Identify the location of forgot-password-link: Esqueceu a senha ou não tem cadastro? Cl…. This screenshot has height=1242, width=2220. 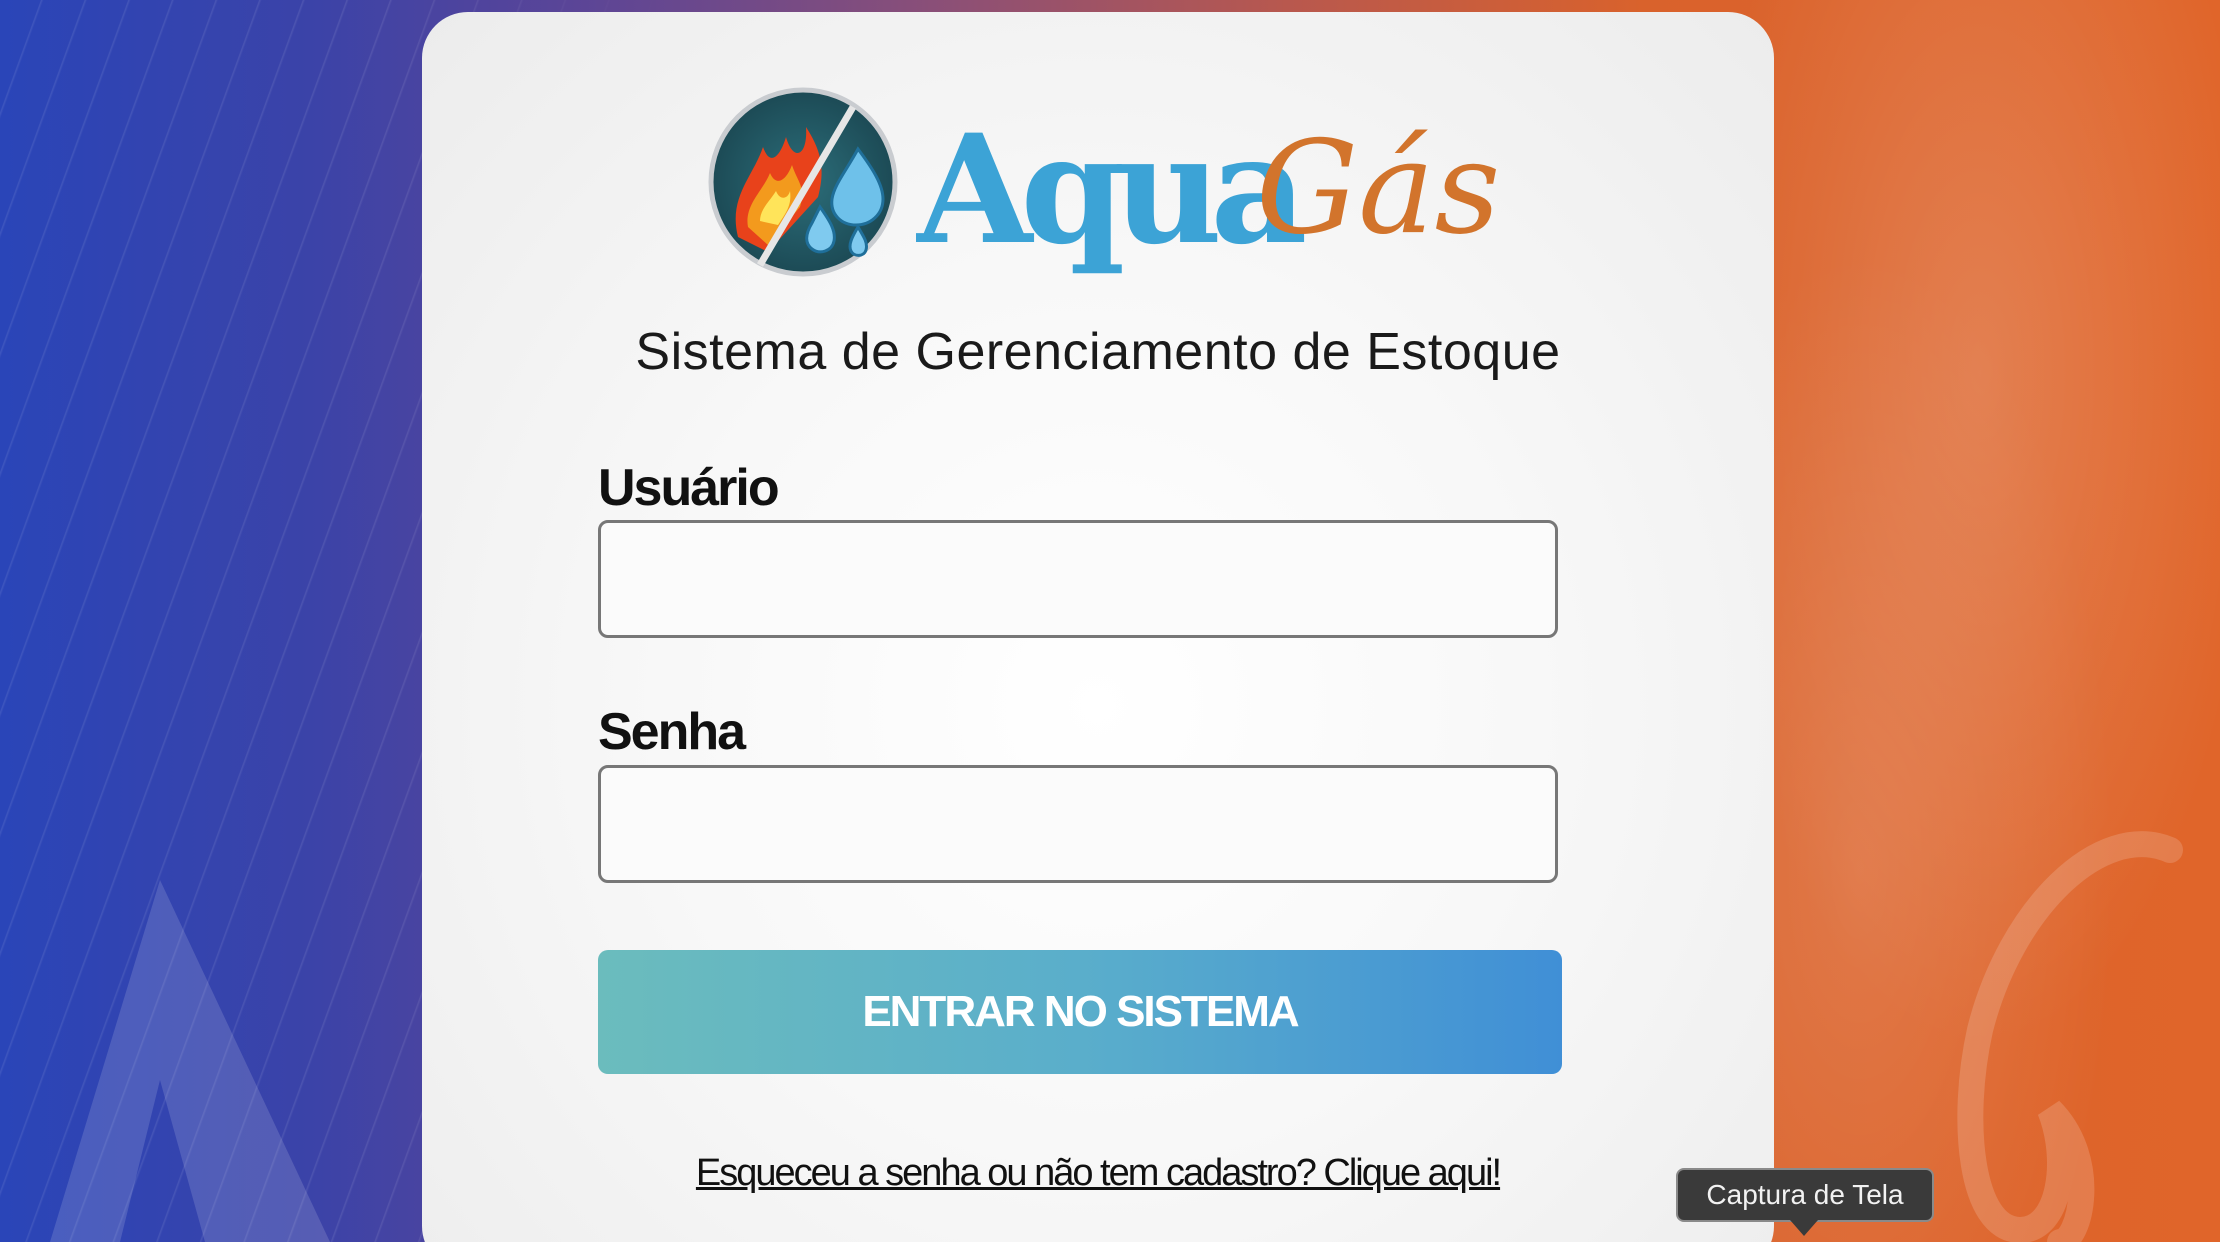
(1098, 1173).